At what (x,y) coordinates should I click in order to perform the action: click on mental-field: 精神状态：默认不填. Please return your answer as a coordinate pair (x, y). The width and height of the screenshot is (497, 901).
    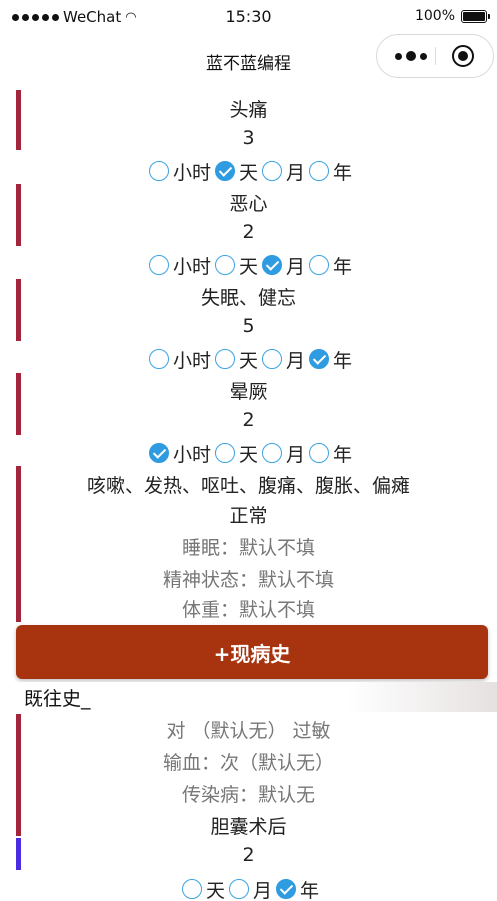
    Looking at the image, I should click on (248, 578).